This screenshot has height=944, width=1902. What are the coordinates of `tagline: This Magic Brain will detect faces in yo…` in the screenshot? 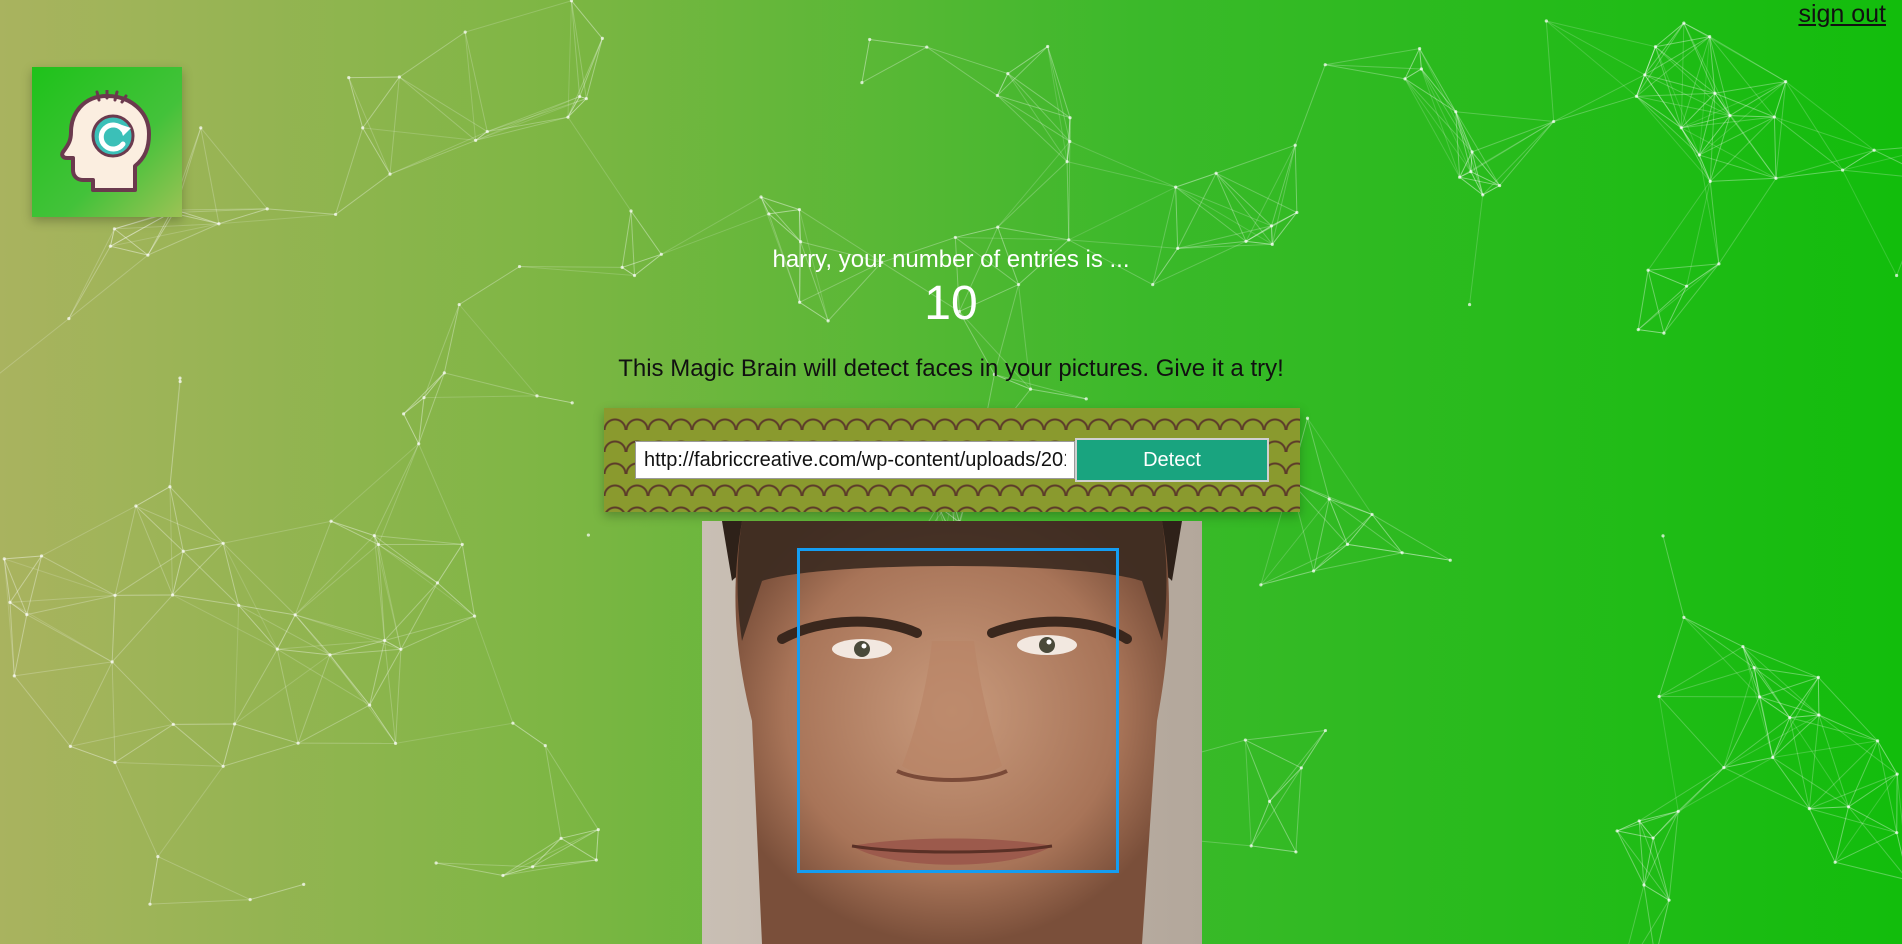 It's located at (951, 368).